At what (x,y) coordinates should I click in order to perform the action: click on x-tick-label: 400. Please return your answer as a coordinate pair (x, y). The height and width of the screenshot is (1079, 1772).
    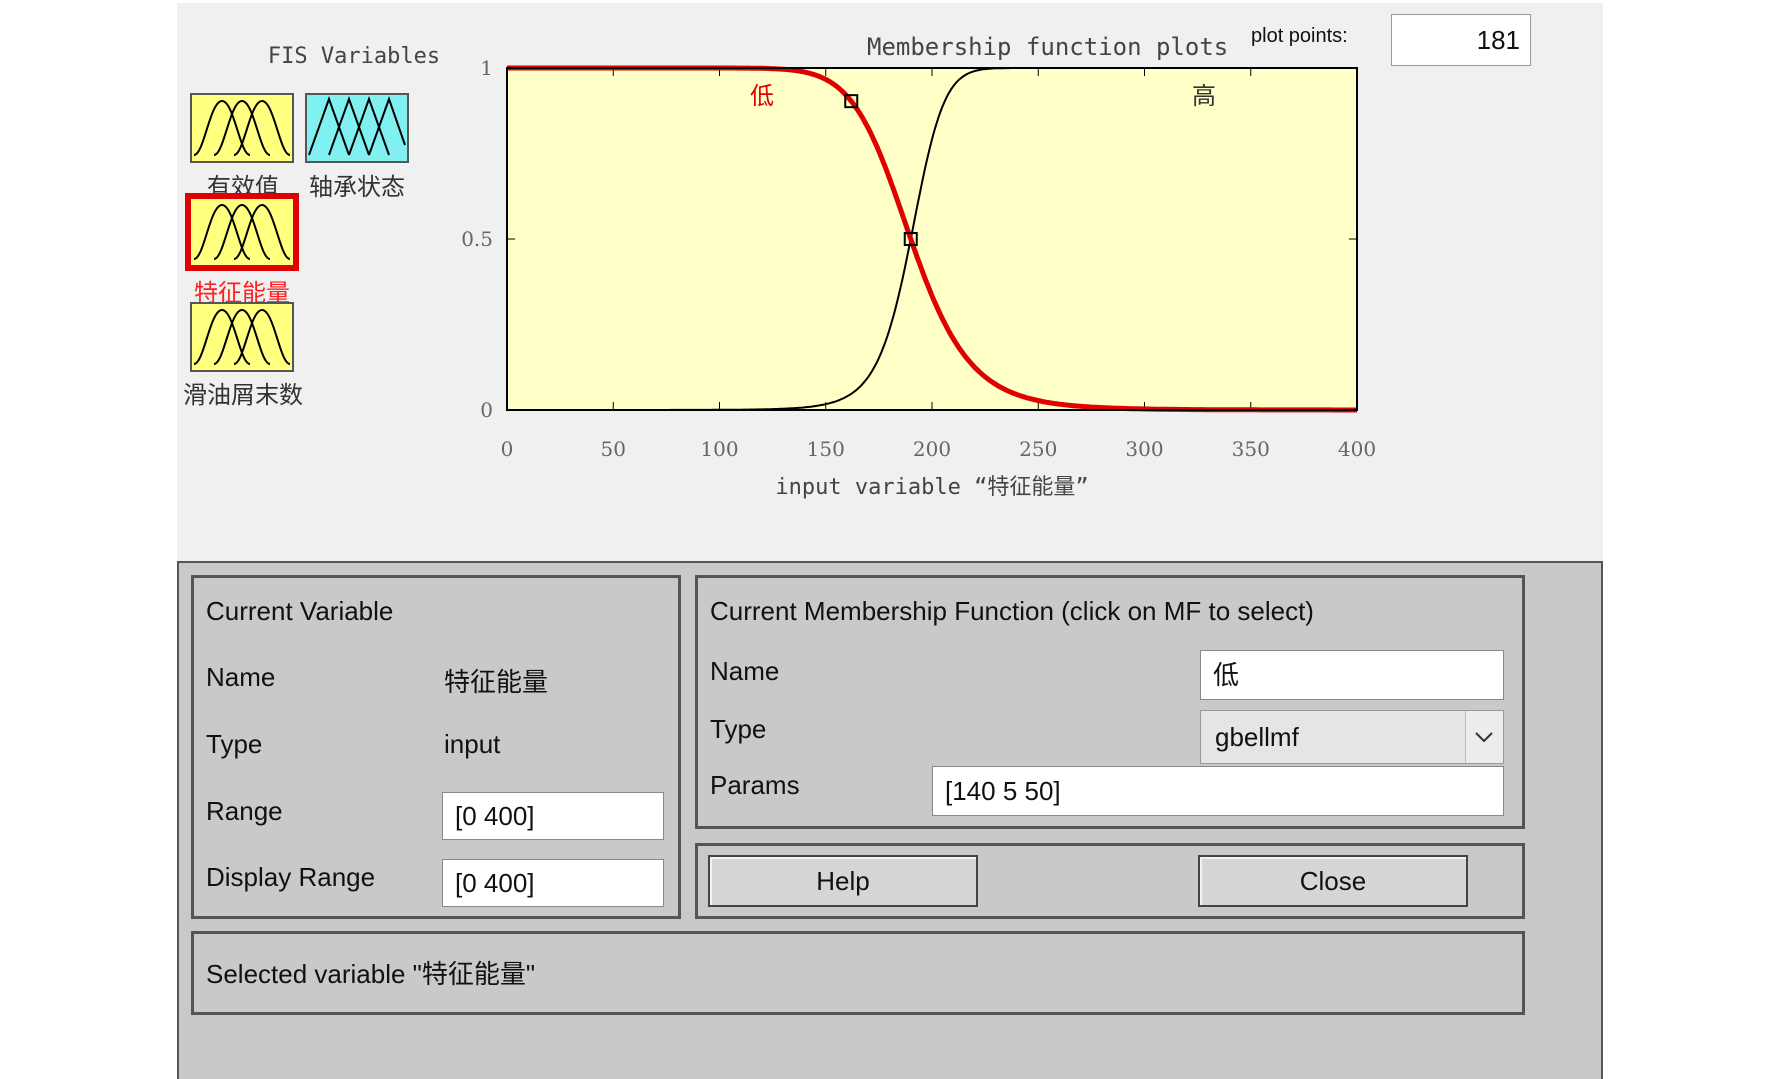
    Looking at the image, I should click on (1357, 449).